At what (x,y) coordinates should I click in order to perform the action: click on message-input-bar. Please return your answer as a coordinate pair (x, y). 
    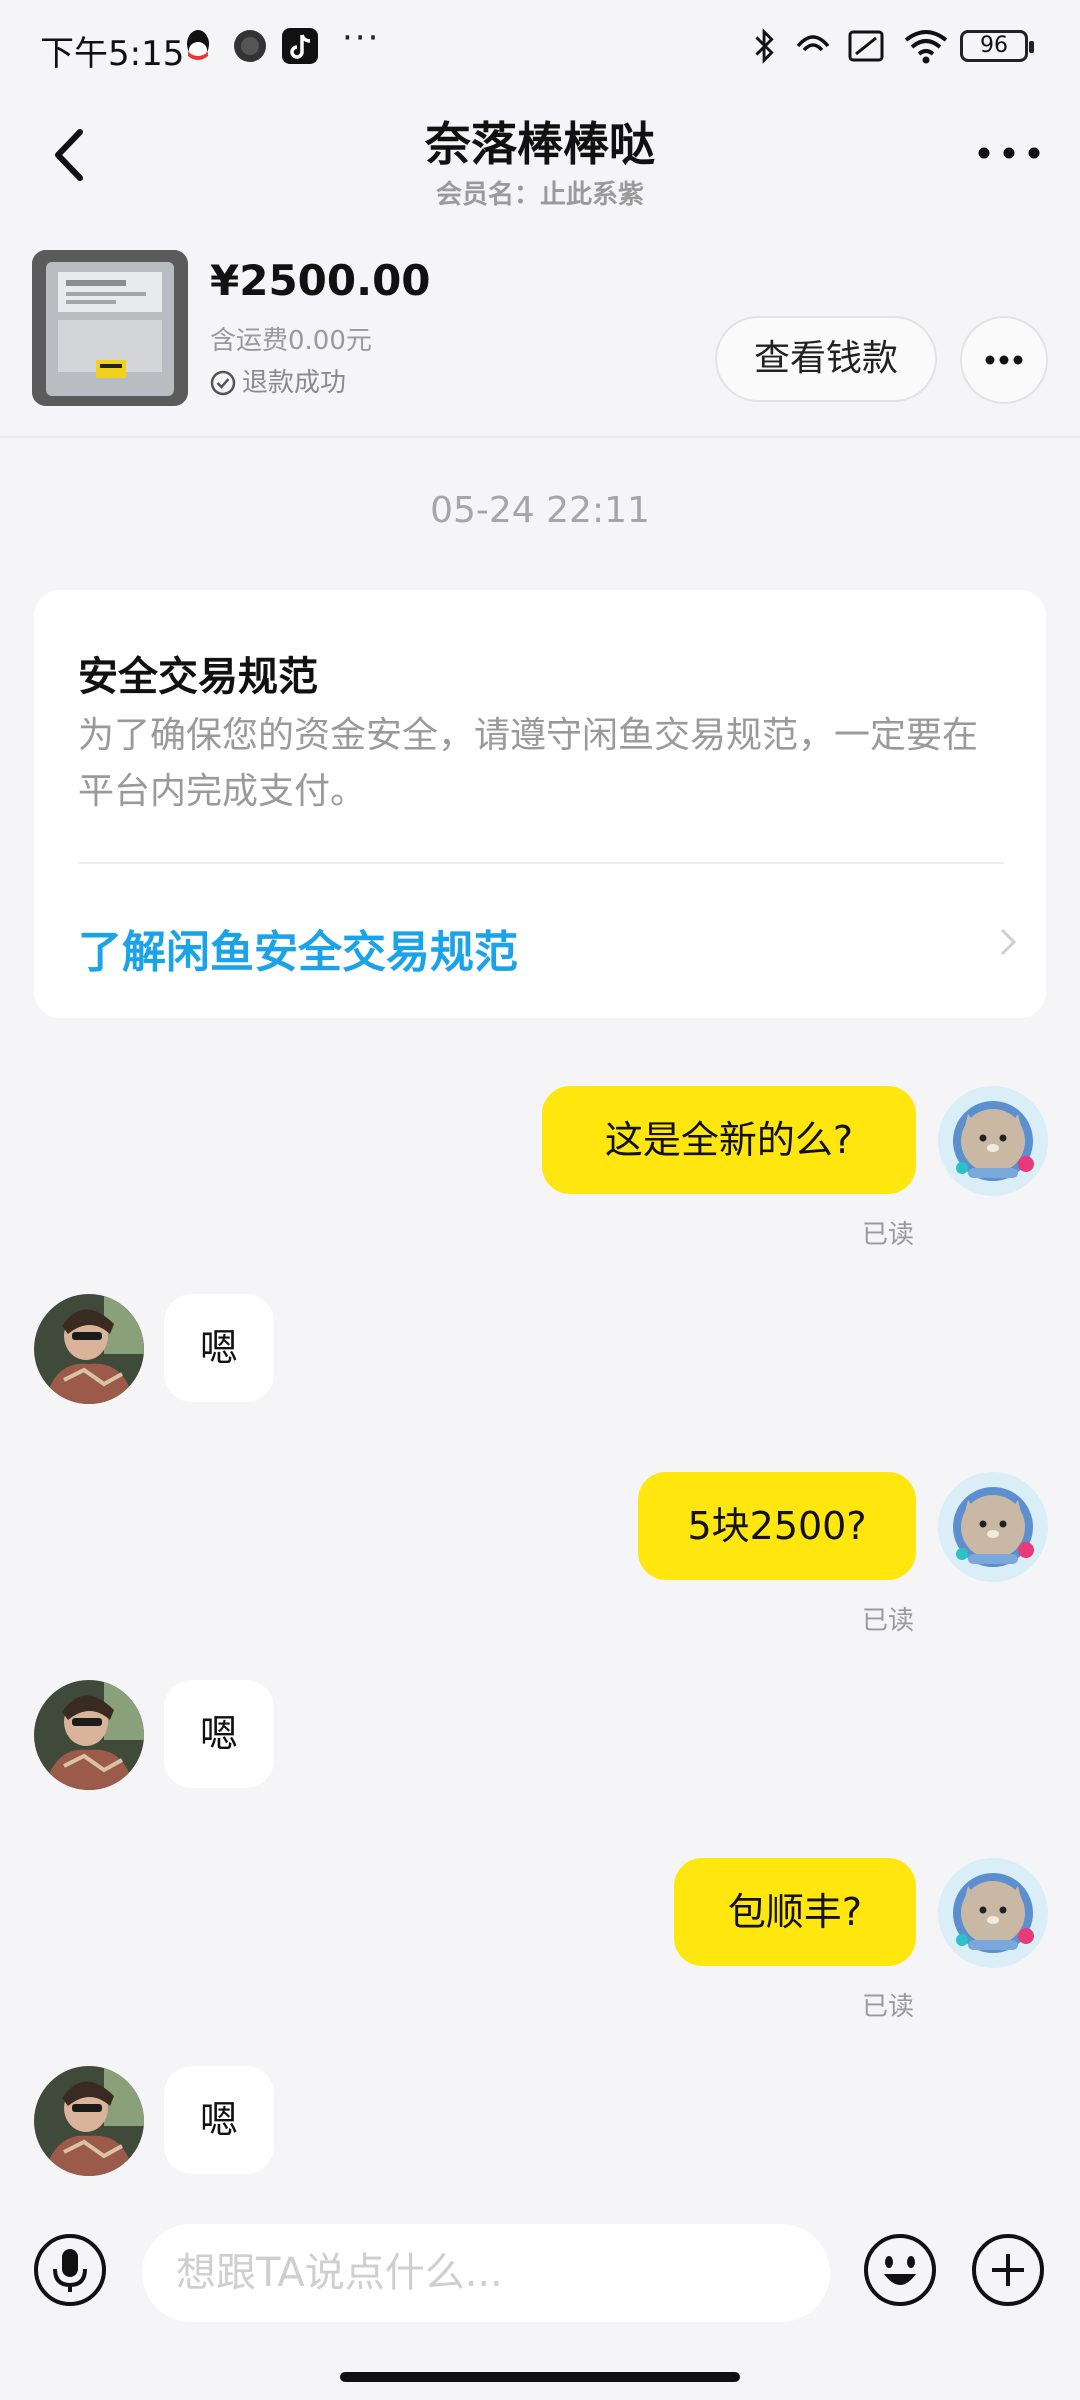
    Looking at the image, I should click on (540, 2275).